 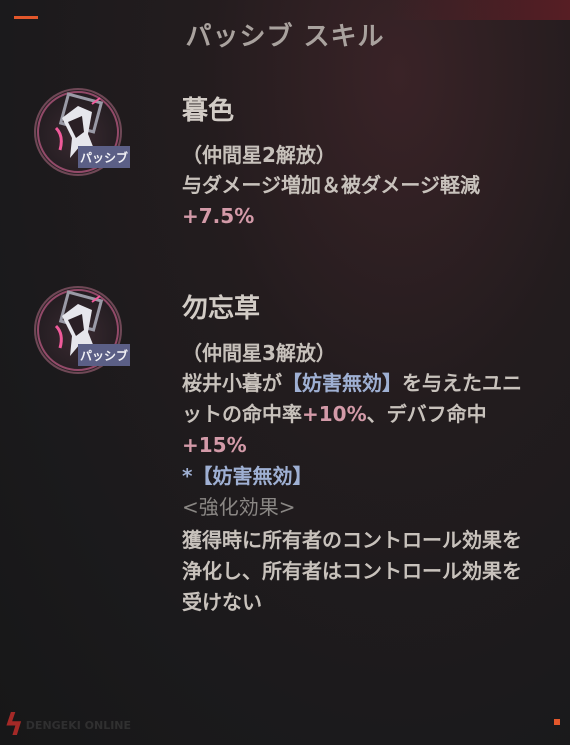 What do you see at coordinates (78, 725) in the screenshot?
I see `watermark-text: DENGEKI ONLINE` at bounding box center [78, 725].